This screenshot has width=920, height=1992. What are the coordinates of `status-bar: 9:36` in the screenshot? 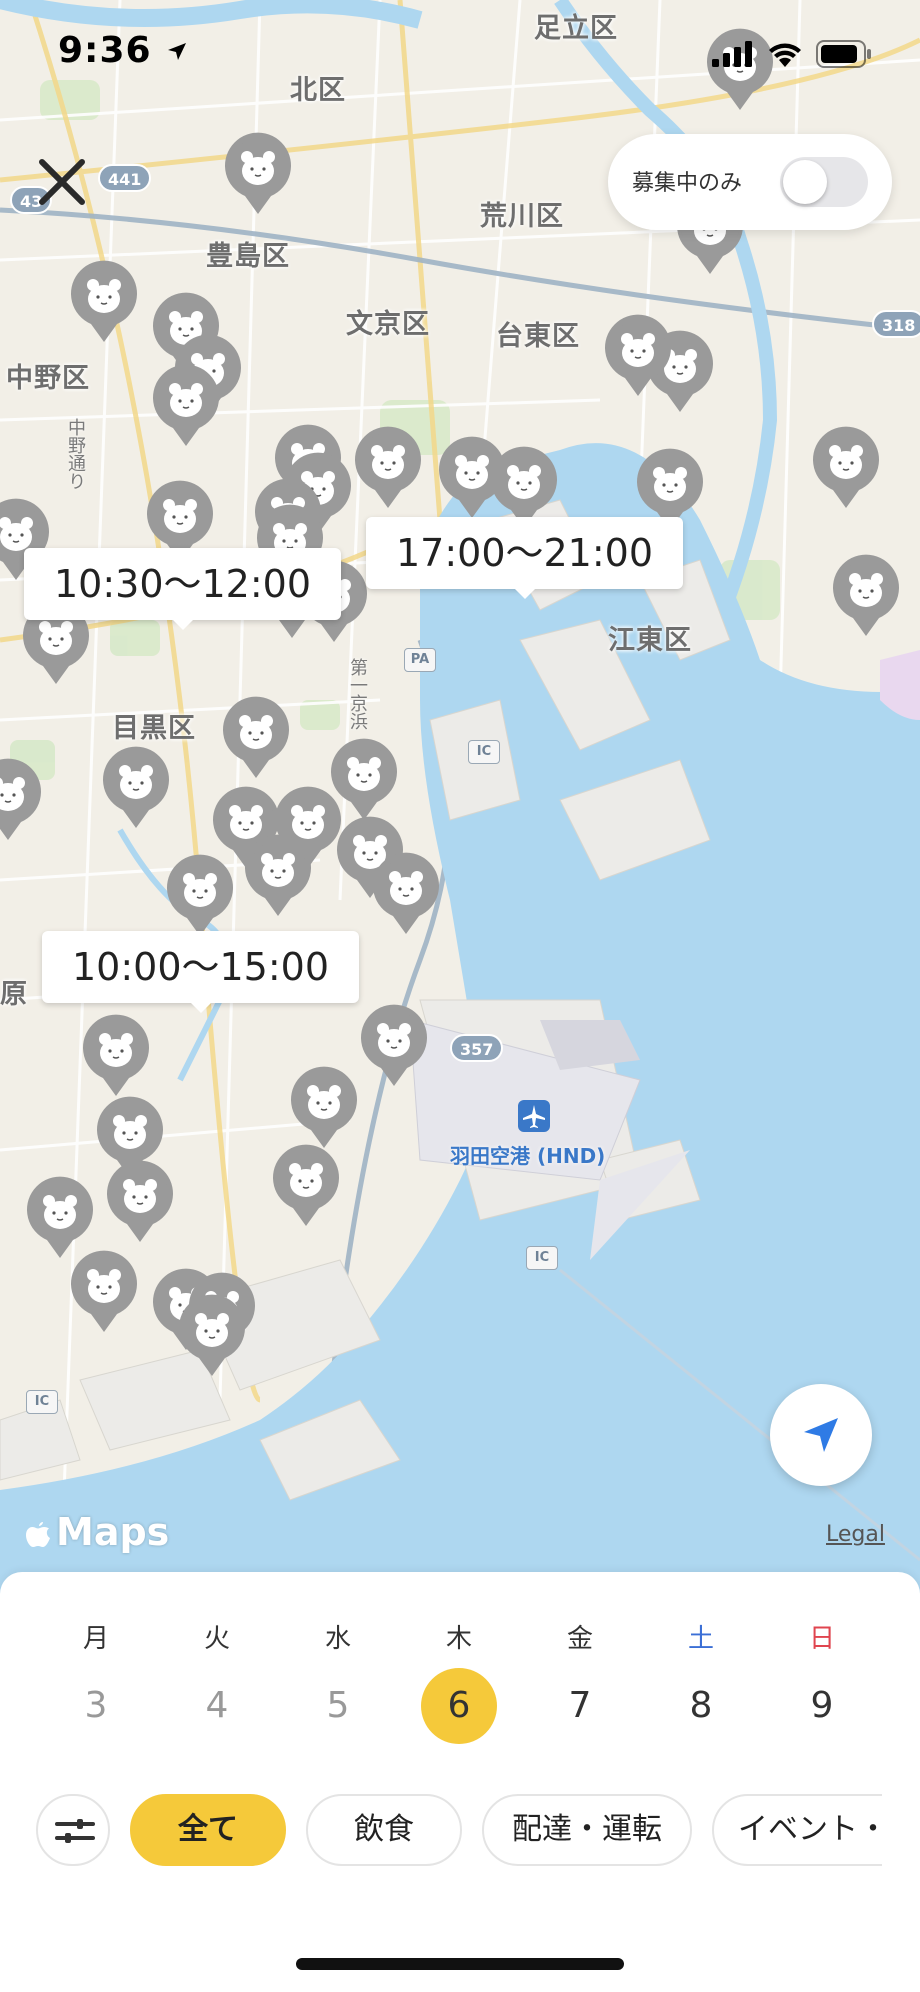 It's located at (460, 55).